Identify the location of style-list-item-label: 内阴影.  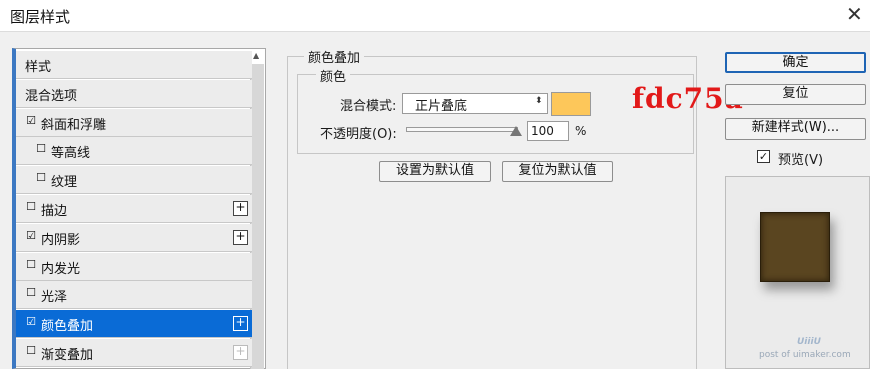
(61, 240).